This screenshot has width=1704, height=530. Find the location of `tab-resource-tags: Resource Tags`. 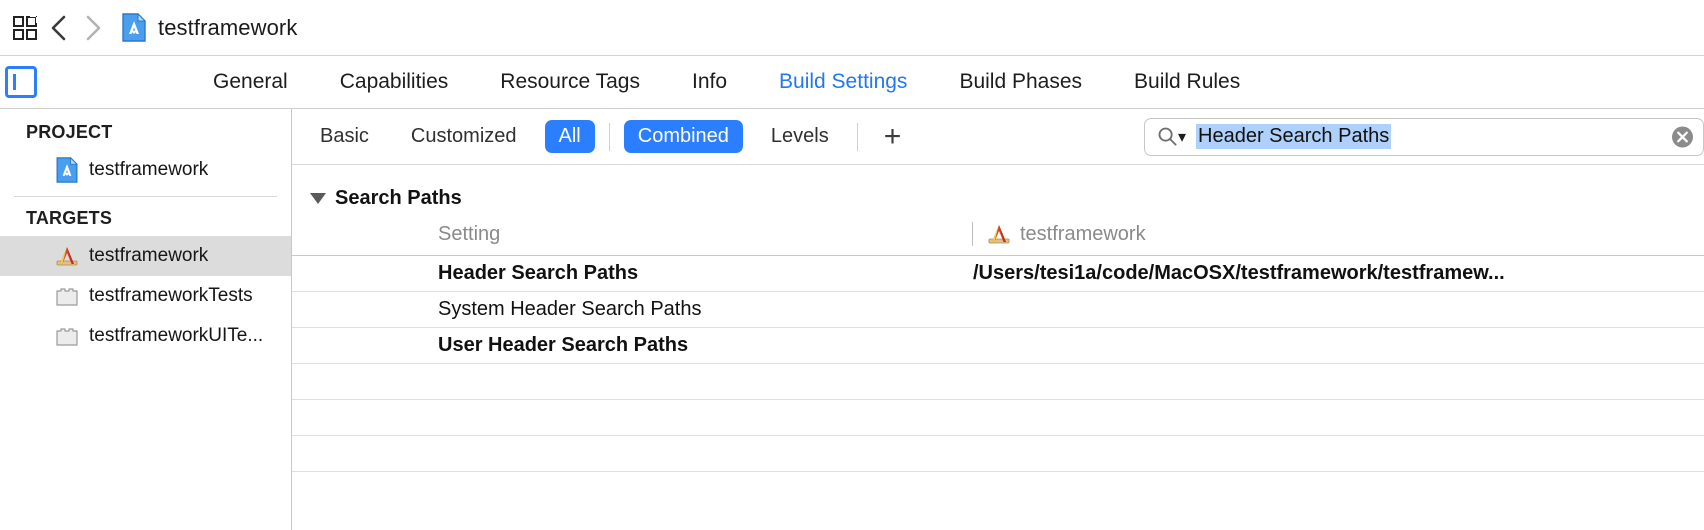

tab-resource-tags: Resource Tags is located at coordinates (570, 82).